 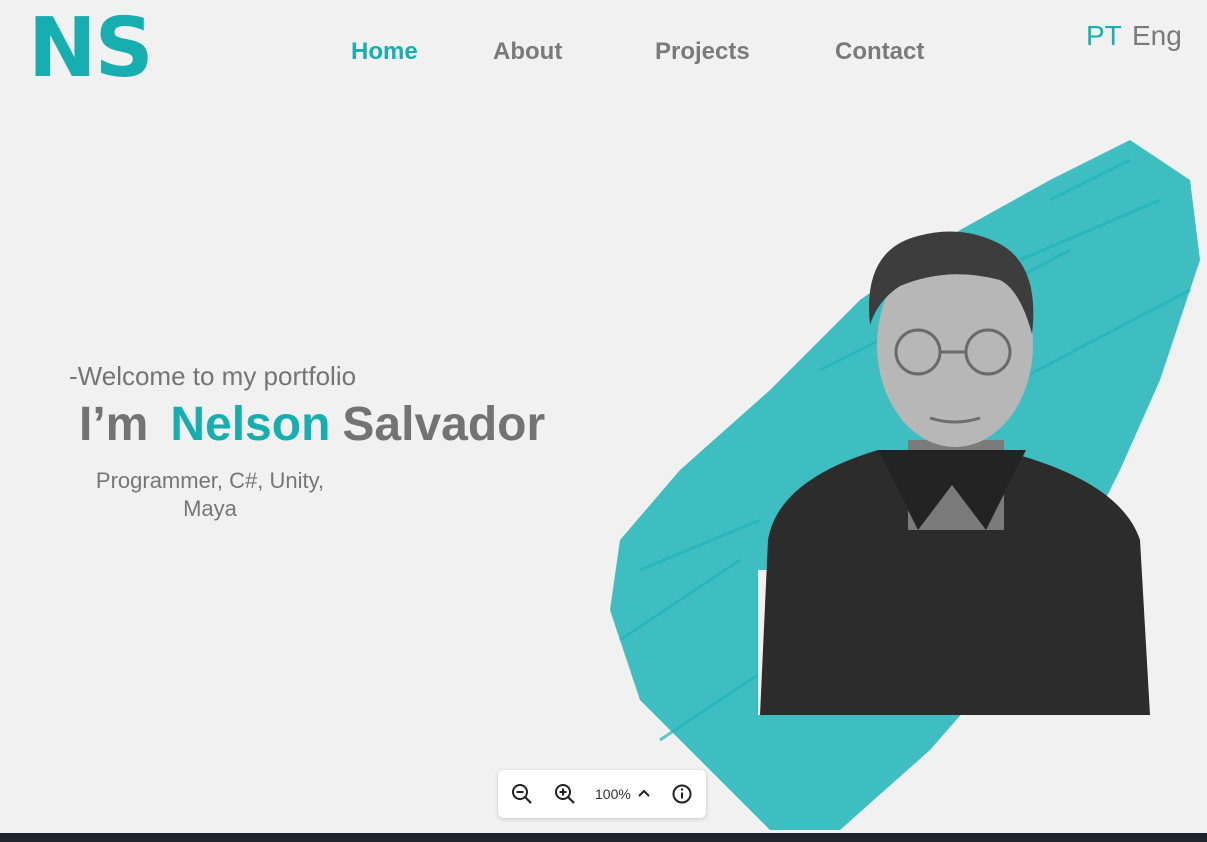 What do you see at coordinates (1157, 36) in the screenshot?
I see `language-eng: Eng` at bounding box center [1157, 36].